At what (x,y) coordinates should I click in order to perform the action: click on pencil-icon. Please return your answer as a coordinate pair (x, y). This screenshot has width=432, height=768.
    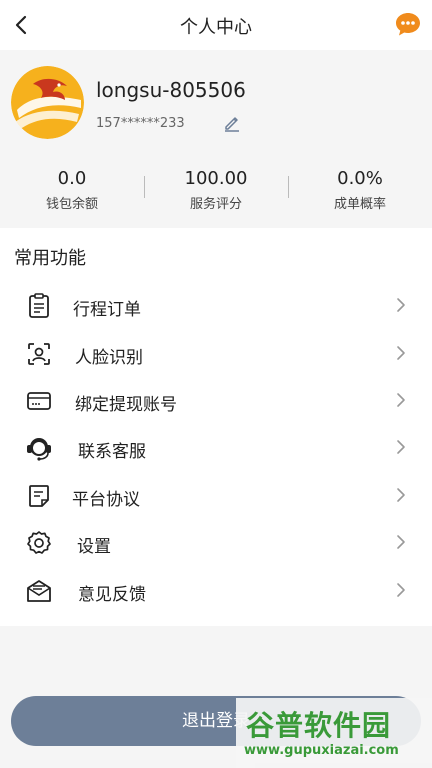
    Looking at the image, I should click on (232, 124).